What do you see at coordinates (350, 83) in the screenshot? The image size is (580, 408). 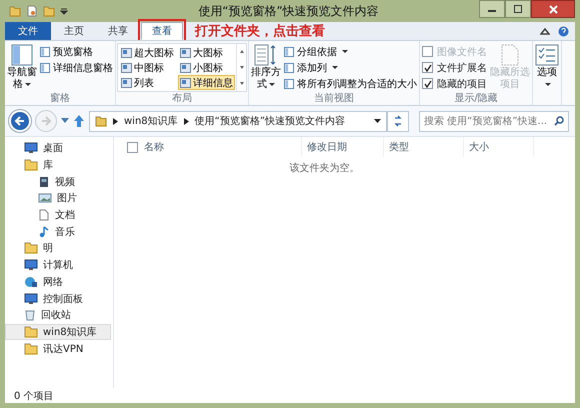 I see `ribbon-button: 将所有列调整为合适的大小` at bounding box center [350, 83].